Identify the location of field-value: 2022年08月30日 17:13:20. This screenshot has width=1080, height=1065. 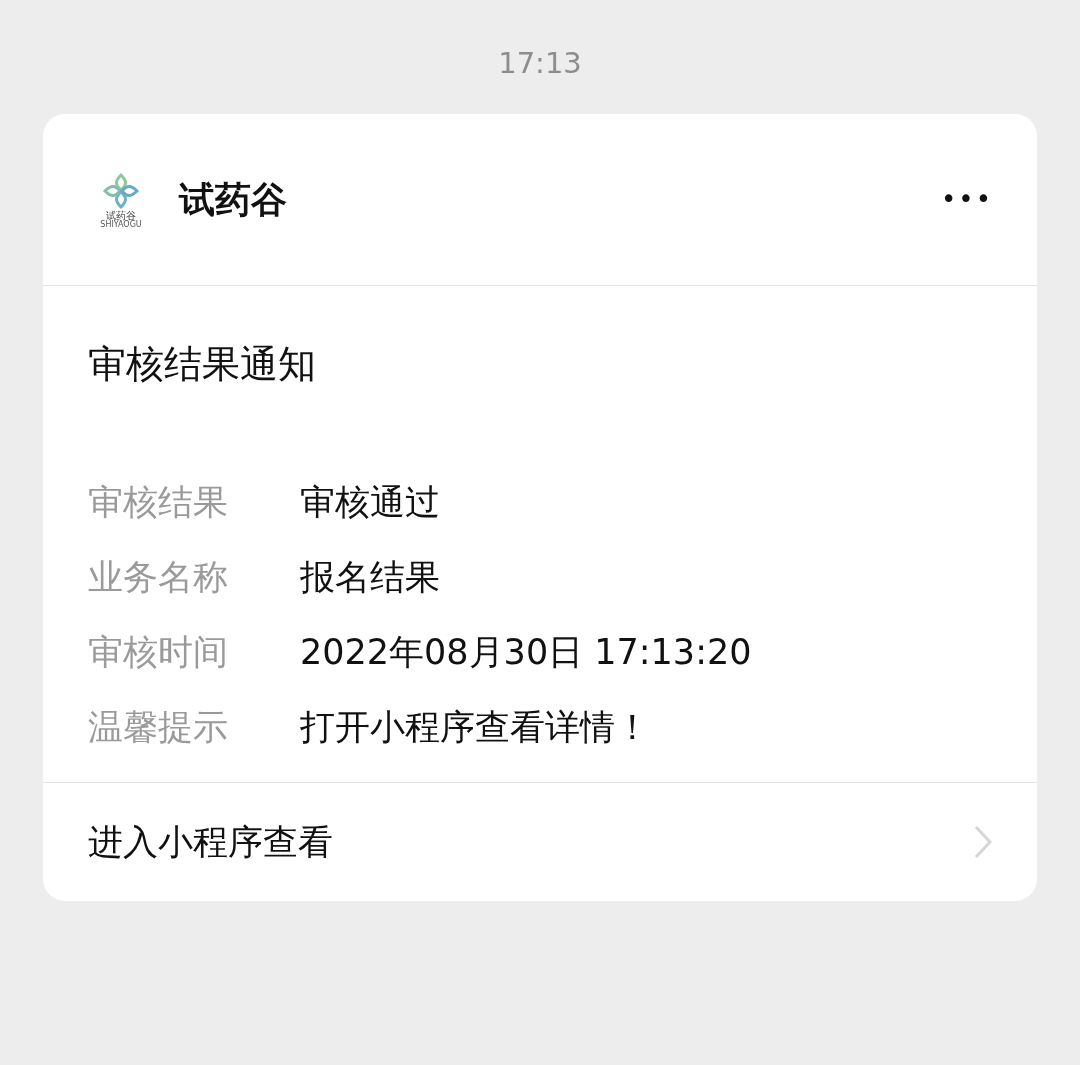
(526, 652).